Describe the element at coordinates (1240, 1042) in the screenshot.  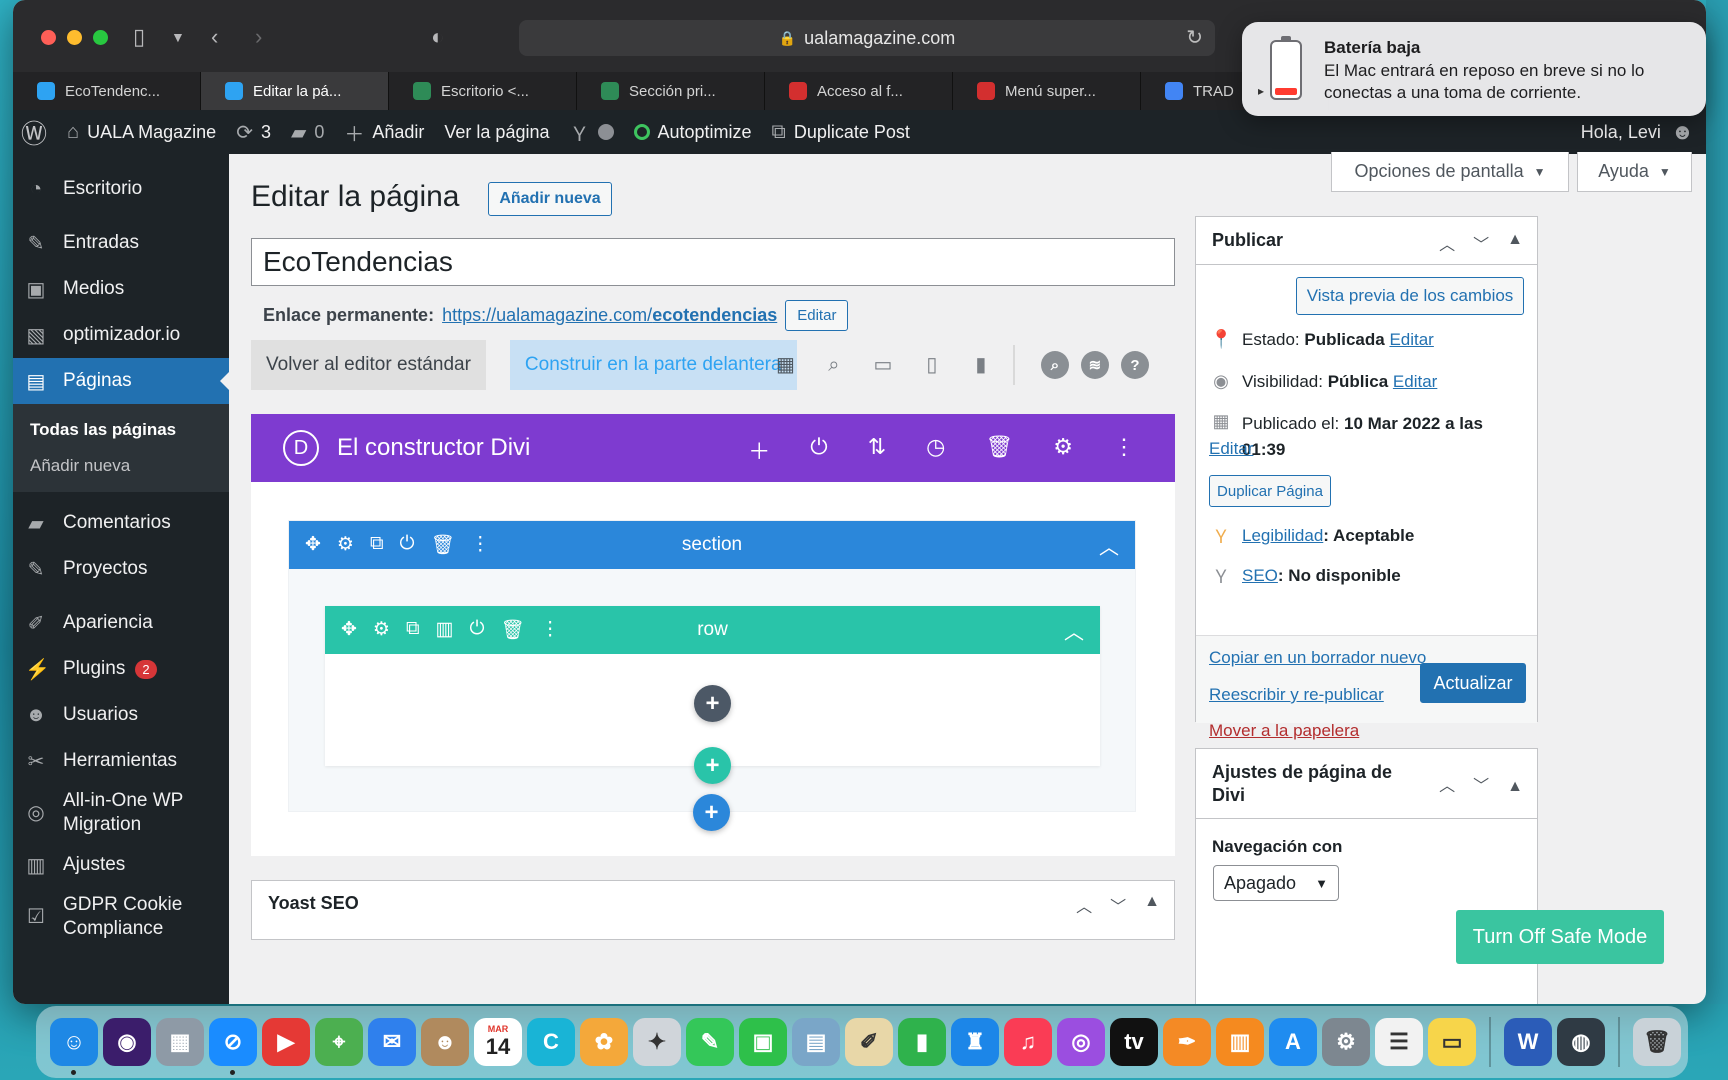
I see `books-icon: ▥` at that location.